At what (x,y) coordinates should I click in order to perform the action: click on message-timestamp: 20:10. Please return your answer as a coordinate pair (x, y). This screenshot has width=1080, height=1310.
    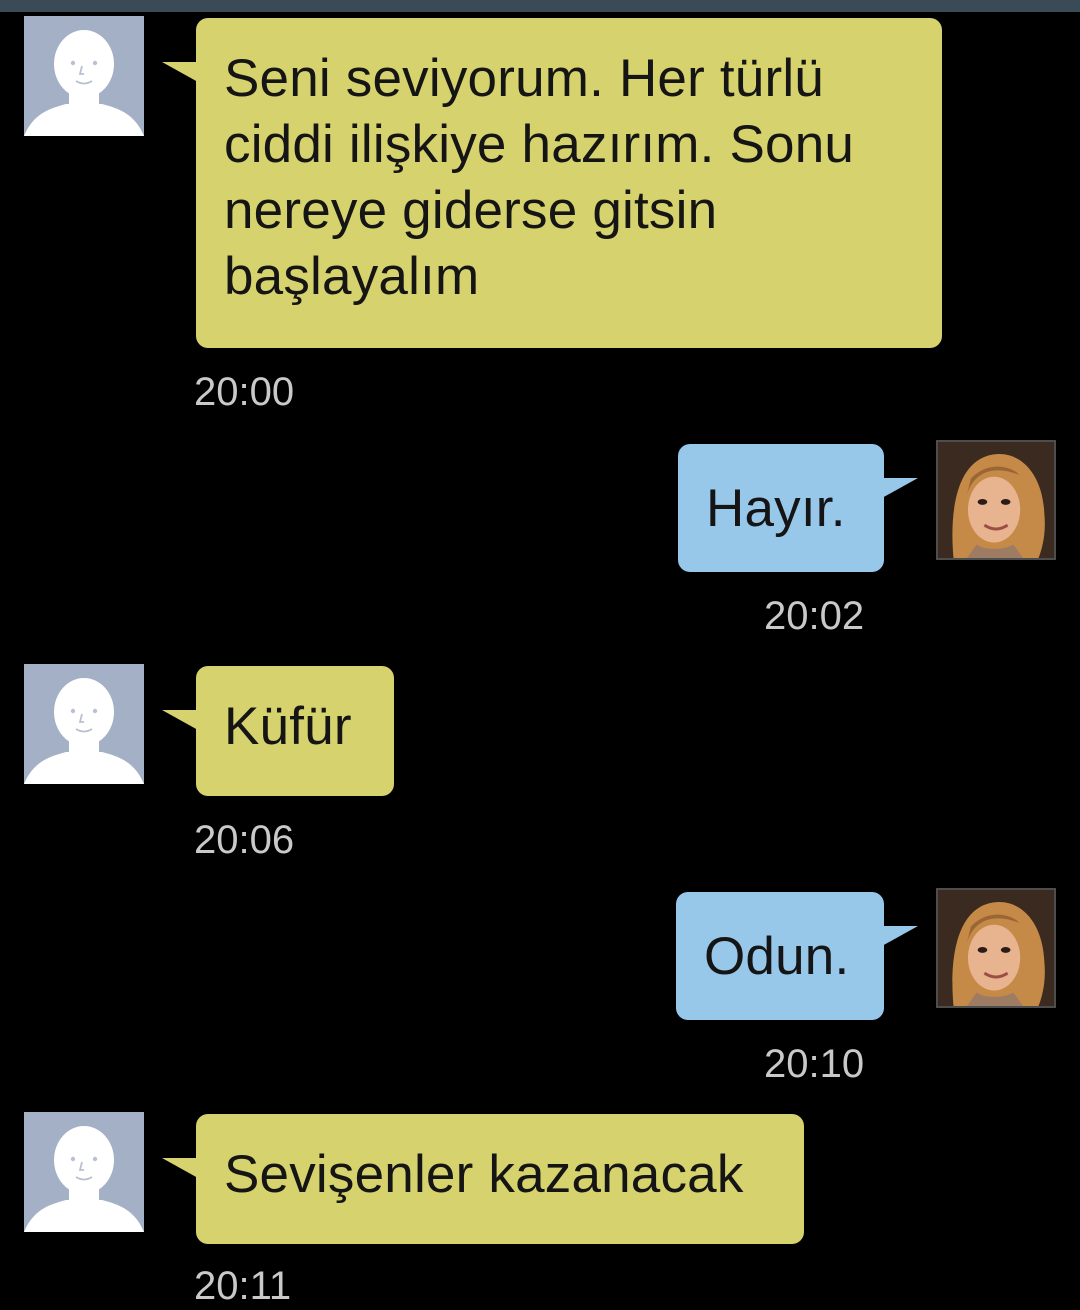
    Looking at the image, I should click on (814, 1064).